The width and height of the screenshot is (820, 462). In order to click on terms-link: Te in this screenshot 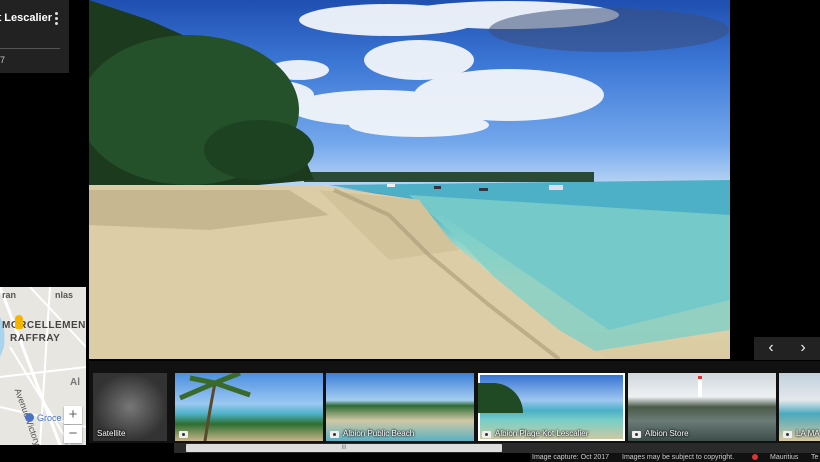, I will do `click(814, 457)`.